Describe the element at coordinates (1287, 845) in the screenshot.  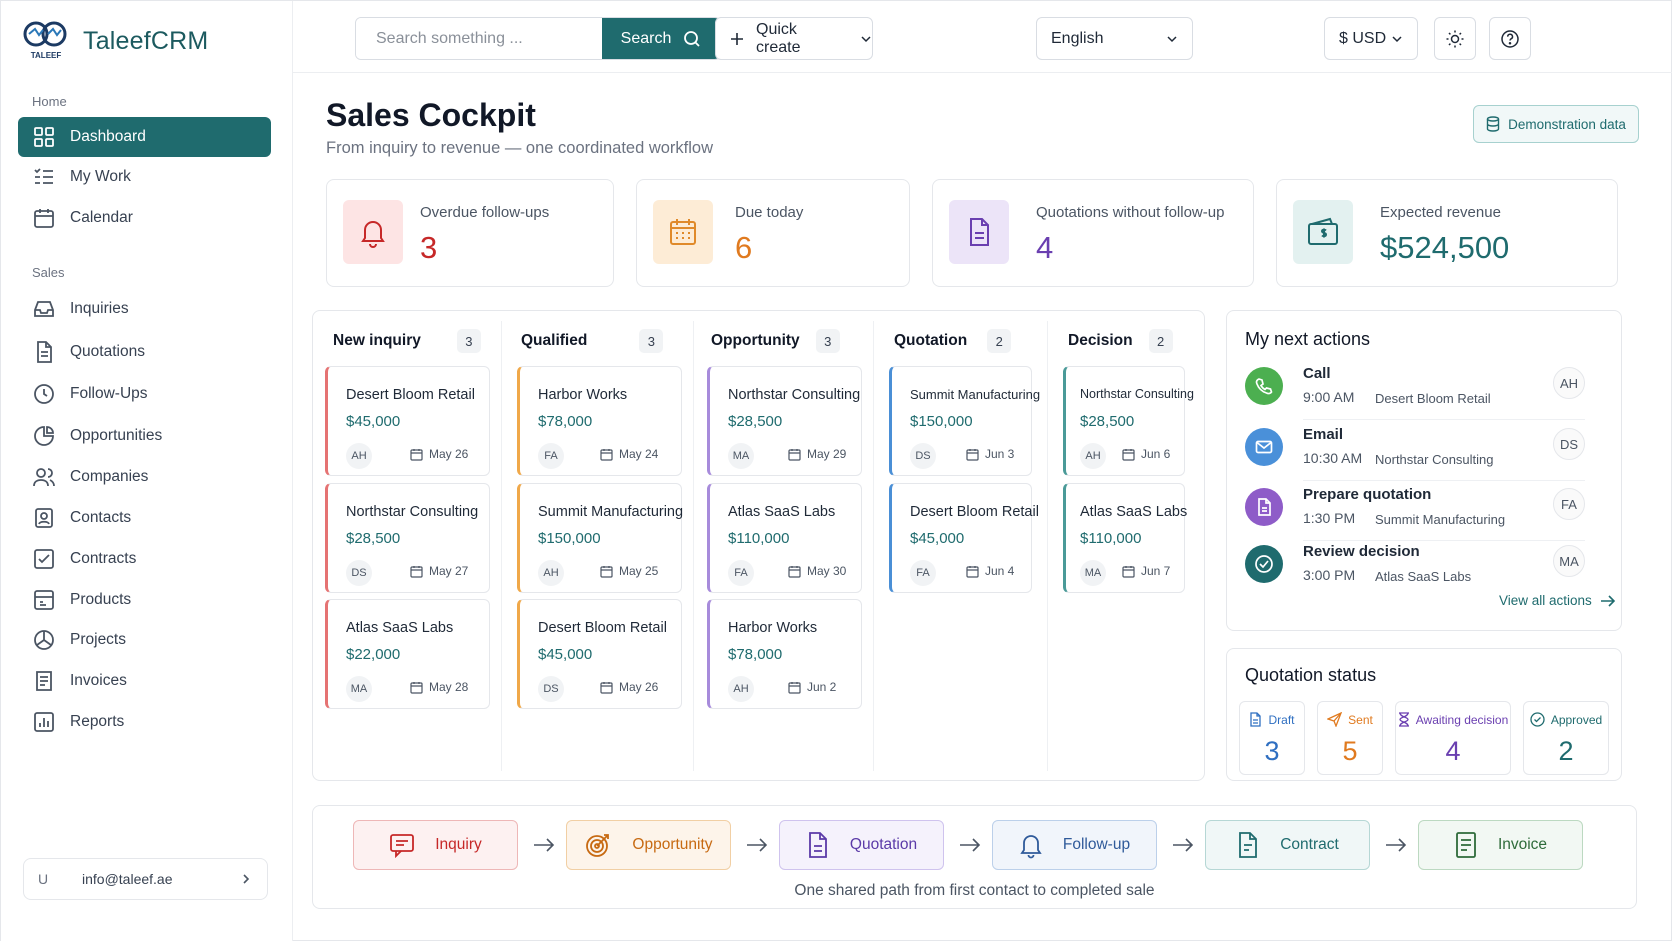
I see `flow-step-contract: Contract` at that location.